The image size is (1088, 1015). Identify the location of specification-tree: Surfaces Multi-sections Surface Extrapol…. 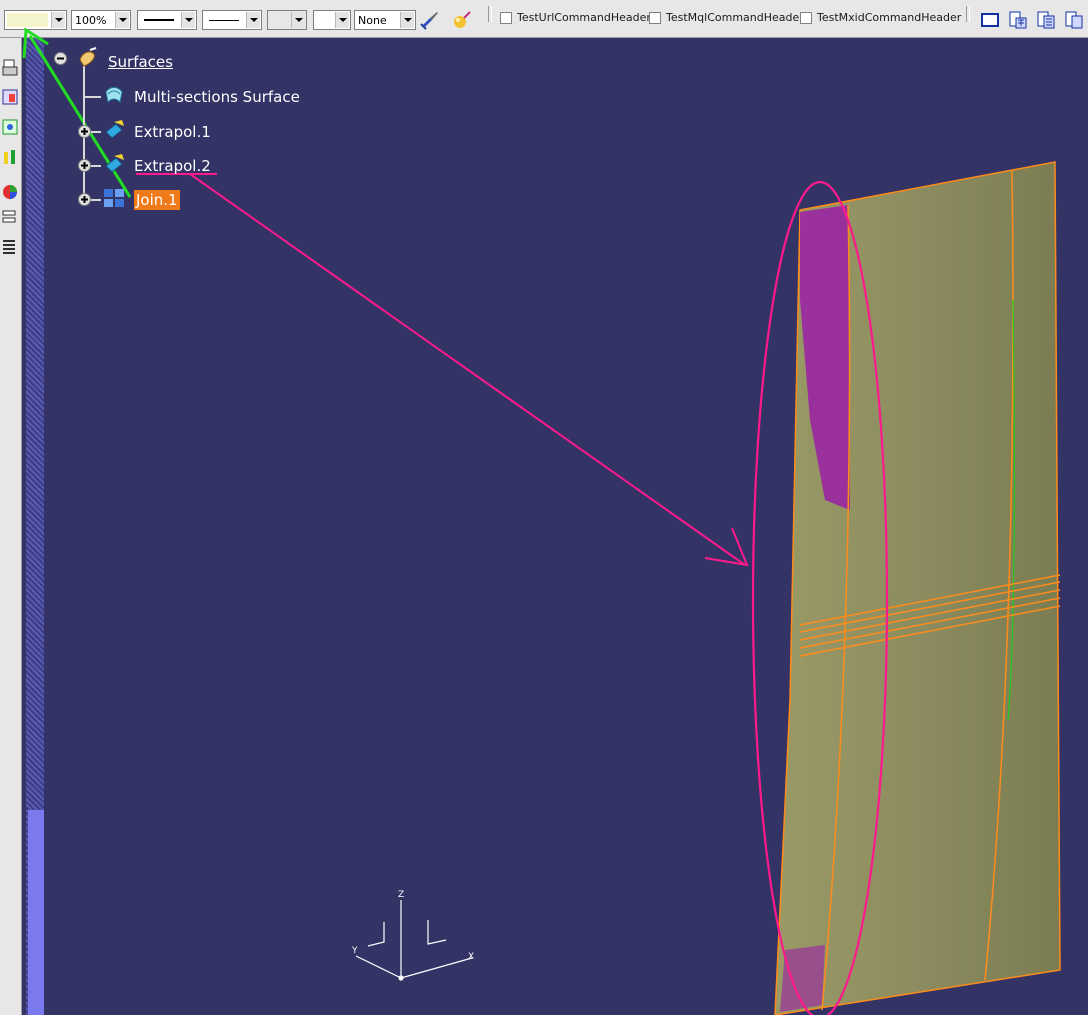
(244, 138).